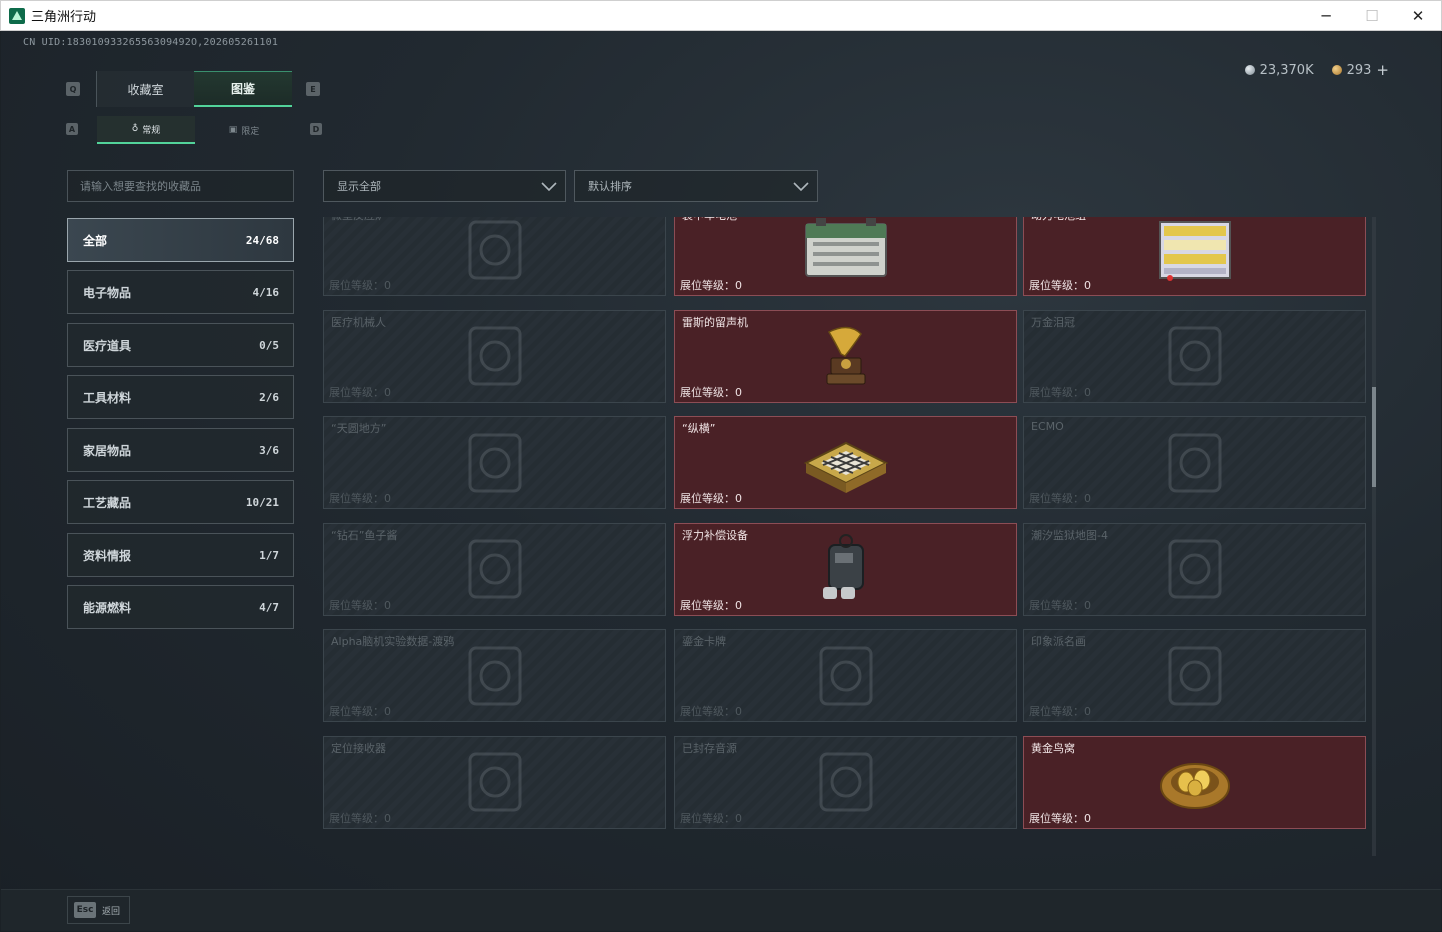 This screenshot has width=1442, height=932. What do you see at coordinates (145, 89) in the screenshot?
I see `tab-collection: 收藏室` at bounding box center [145, 89].